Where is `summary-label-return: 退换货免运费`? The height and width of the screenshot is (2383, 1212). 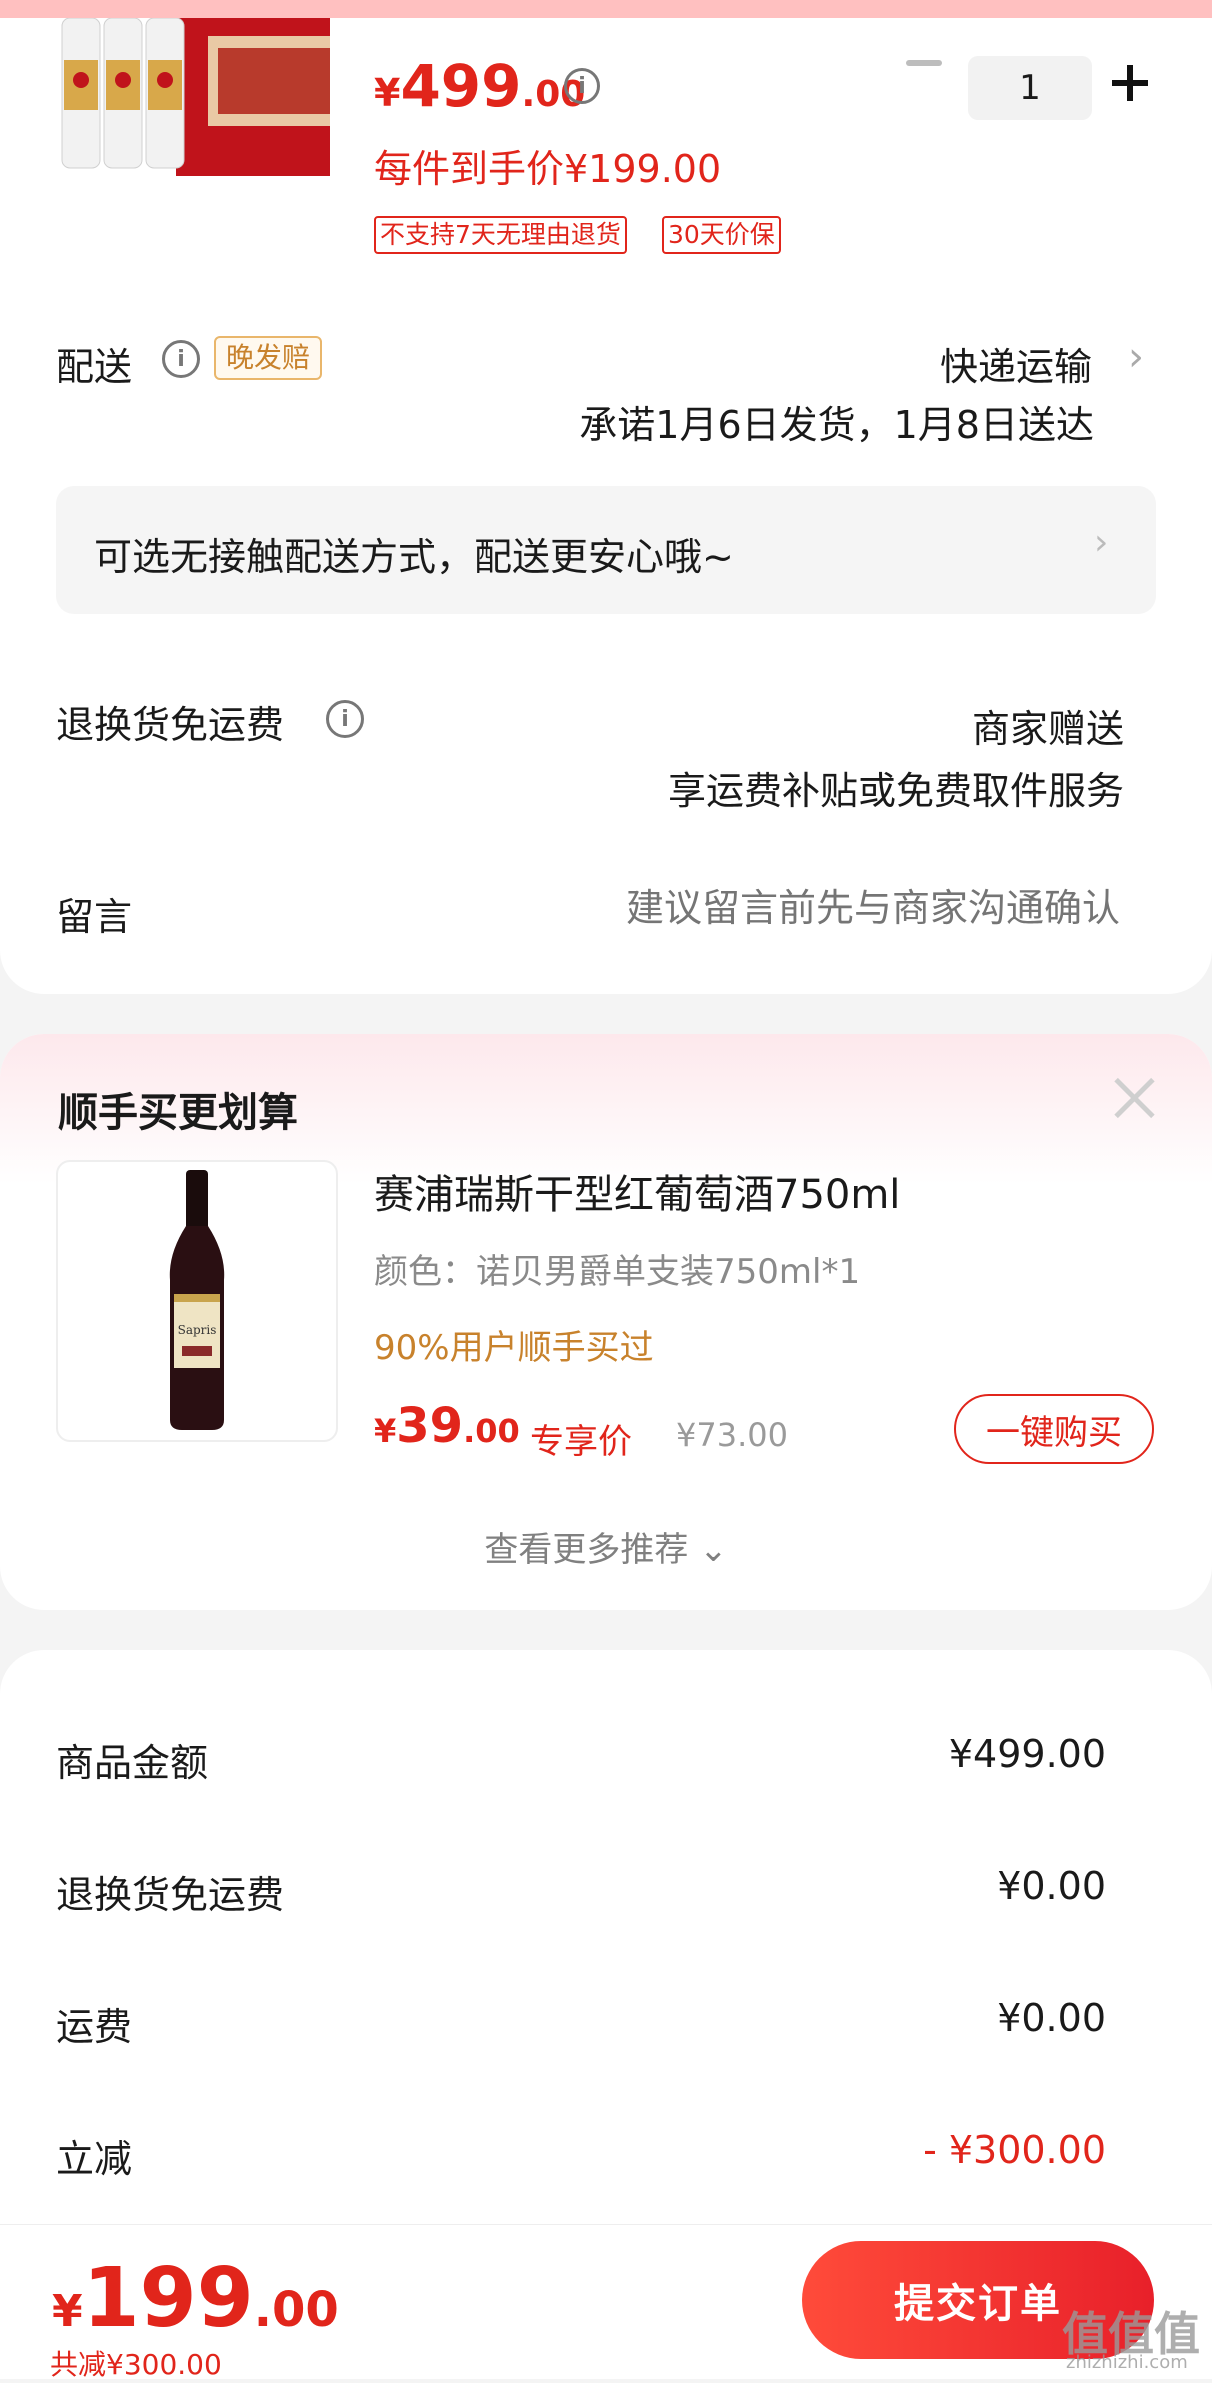
summary-label-return: 退换货免运费 is located at coordinates (170, 1895).